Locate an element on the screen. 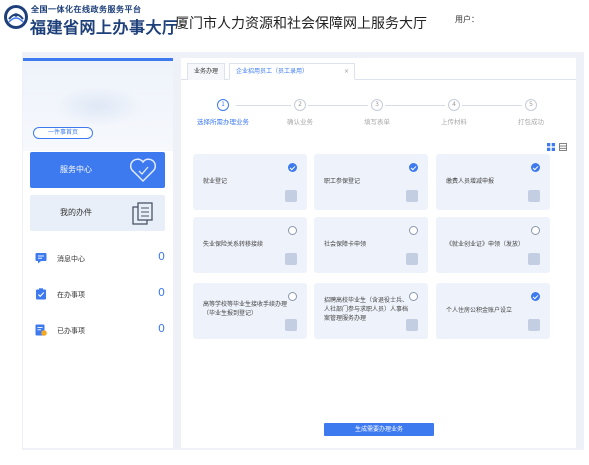 This screenshot has width=589, height=465. card-title: 职工参保登记 is located at coordinates (342, 181).